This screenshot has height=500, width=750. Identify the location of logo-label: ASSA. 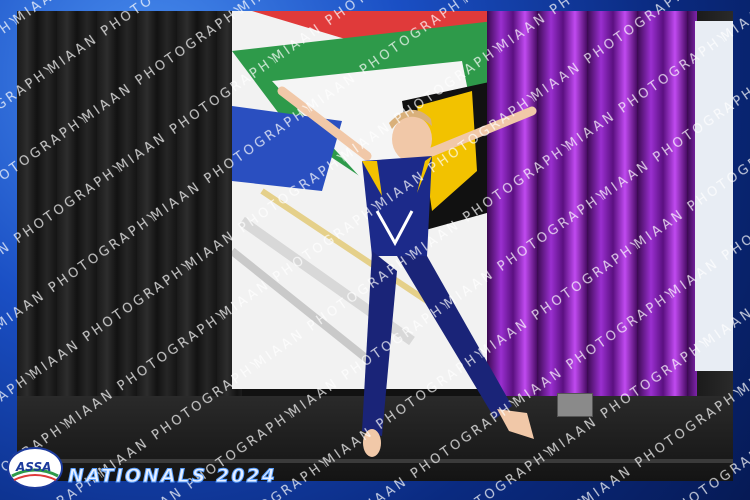
(34, 467).